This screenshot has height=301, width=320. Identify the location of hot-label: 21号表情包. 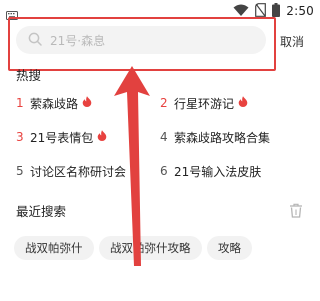
(62, 137).